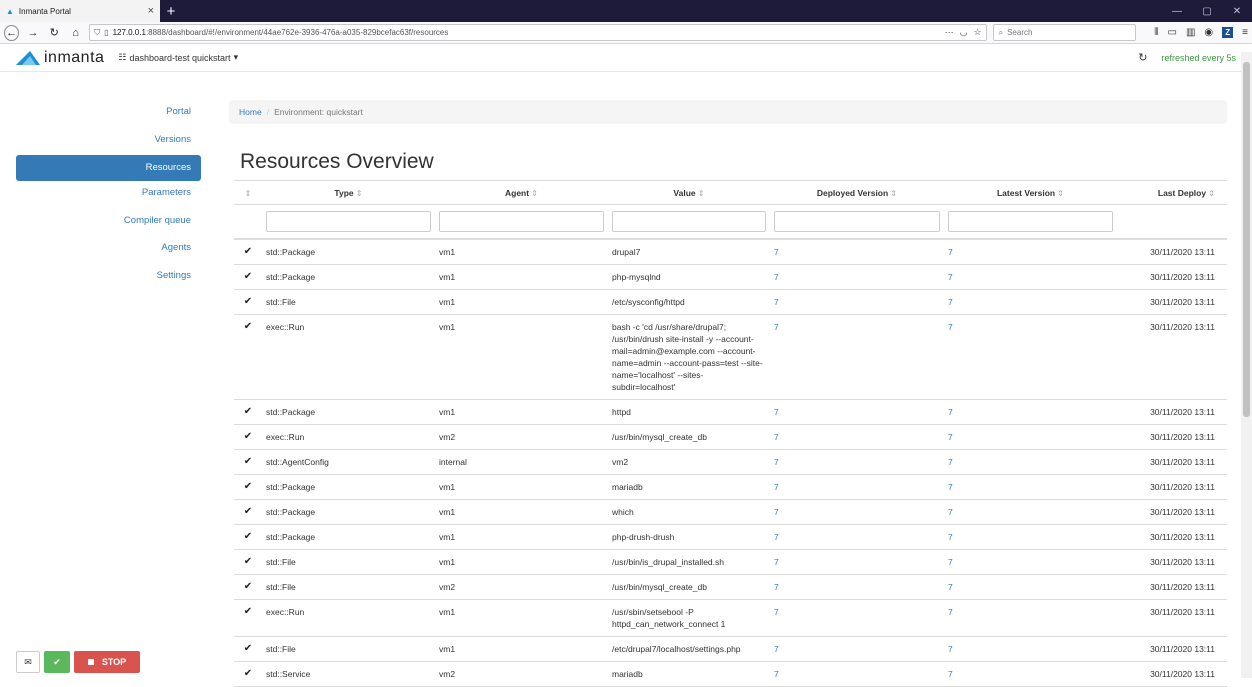 The width and height of the screenshot is (1252, 687). I want to click on mail-button: ✉, so click(28, 662).